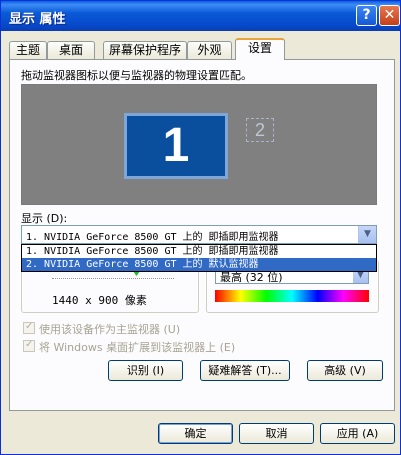  I want to click on tab-strip: 主题 桌面 屏幕保护程序 外观 设置, so click(202, 49).